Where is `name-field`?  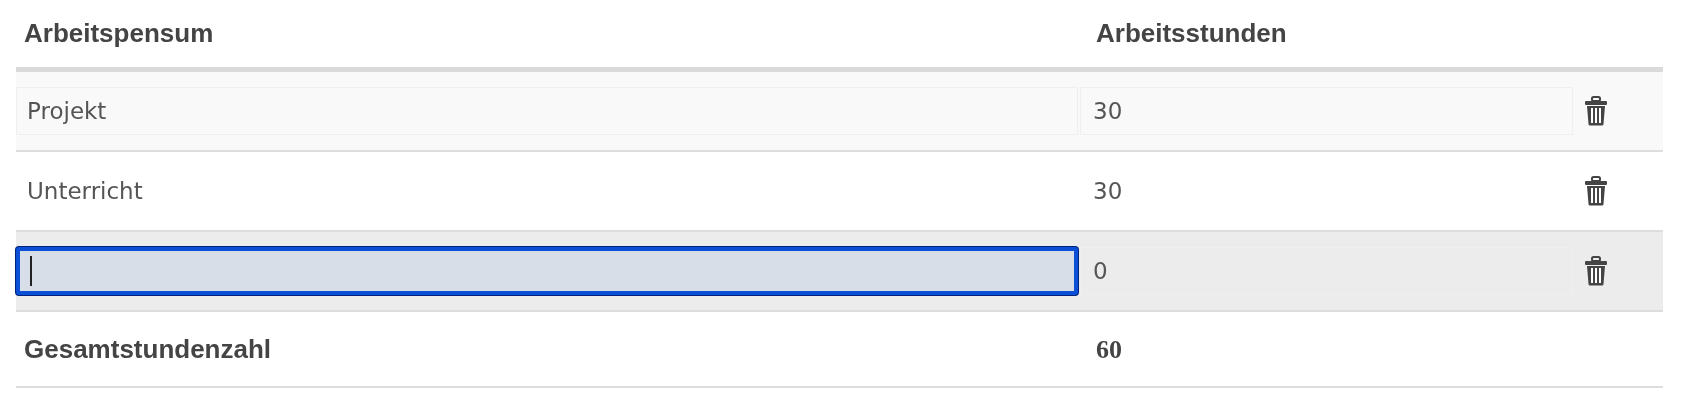
name-field is located at coordinates (547, 271).